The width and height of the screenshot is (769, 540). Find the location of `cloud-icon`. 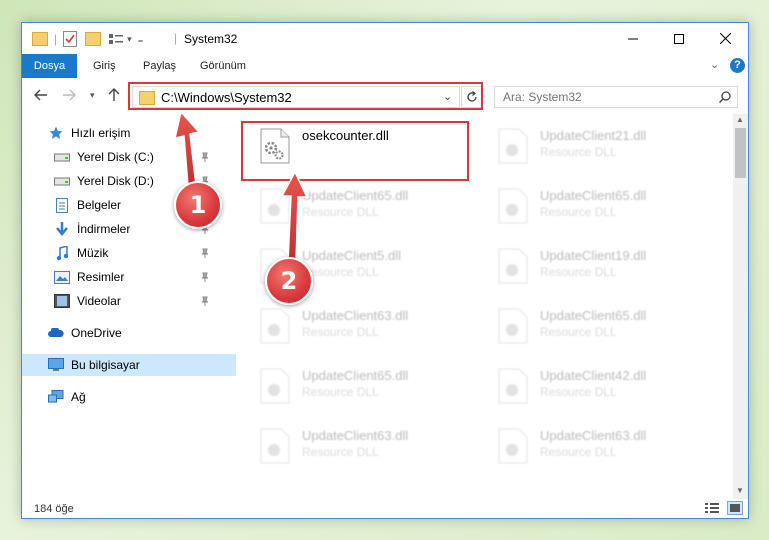

cloud-icon is located at coordinates (56, 333).